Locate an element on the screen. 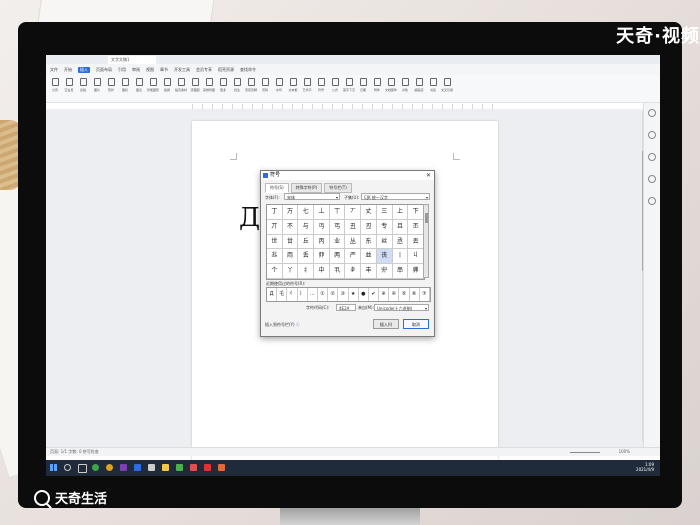  cancel-button: 取消 is located at coordinates (416, 324).